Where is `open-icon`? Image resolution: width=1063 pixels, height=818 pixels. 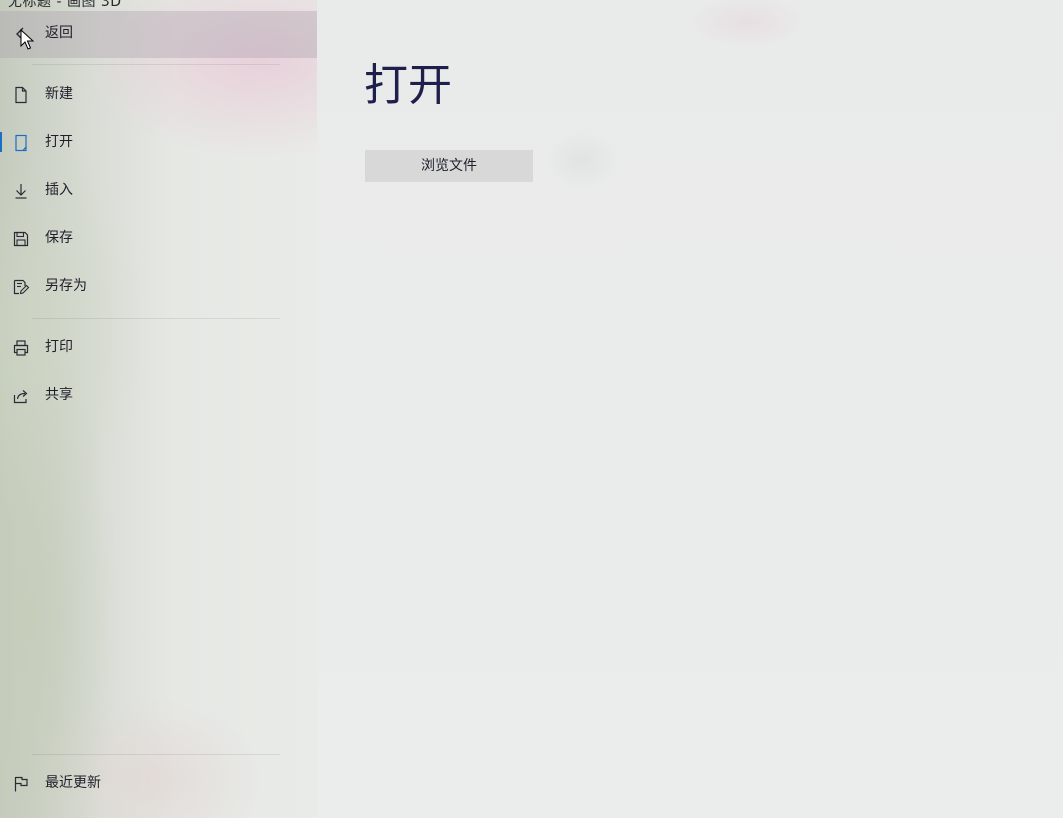
open-icon is located at coordinates (21, 143).